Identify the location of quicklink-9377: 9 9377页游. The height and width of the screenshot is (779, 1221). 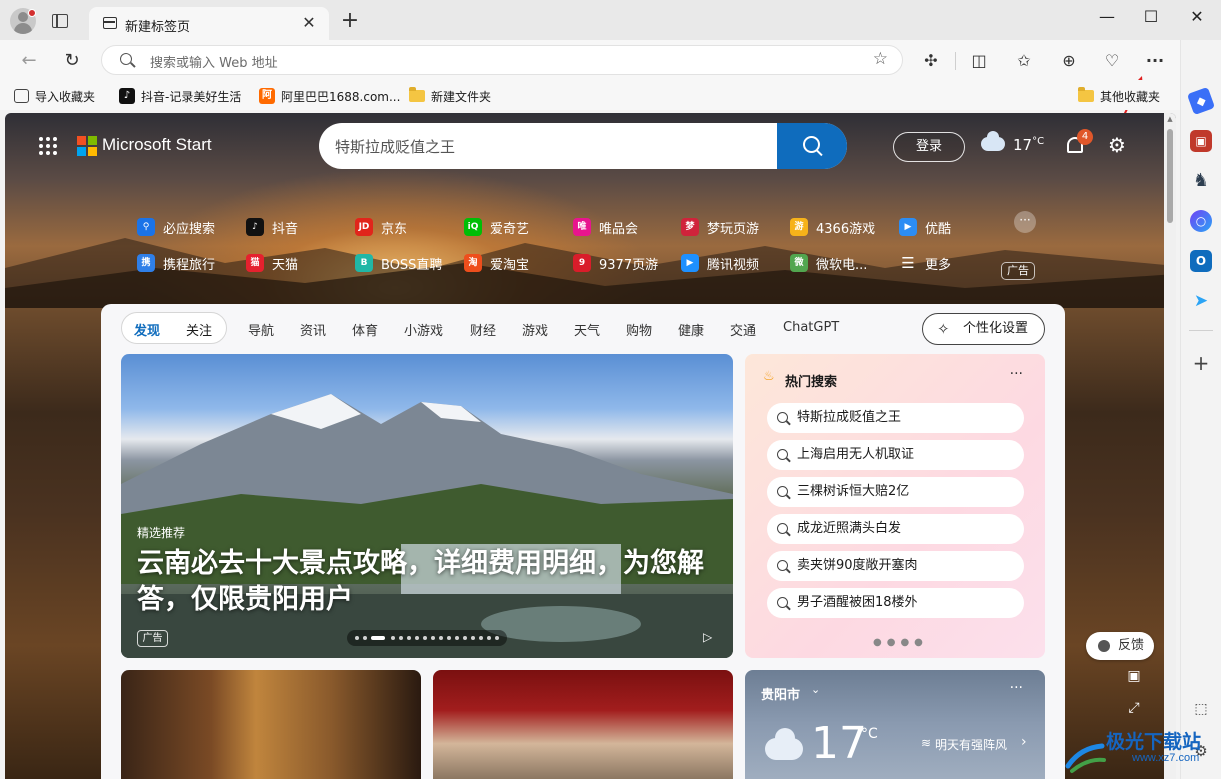
(615, 263).